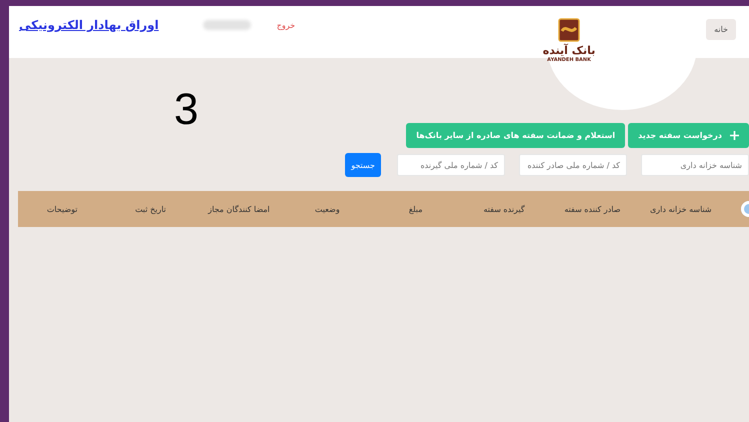  Describe the element at coordinates (516, 135) in the screenshot. I see `action-button: استعلام و ضمانت سفته های صادره از سایر بانک‌ها` at that location.